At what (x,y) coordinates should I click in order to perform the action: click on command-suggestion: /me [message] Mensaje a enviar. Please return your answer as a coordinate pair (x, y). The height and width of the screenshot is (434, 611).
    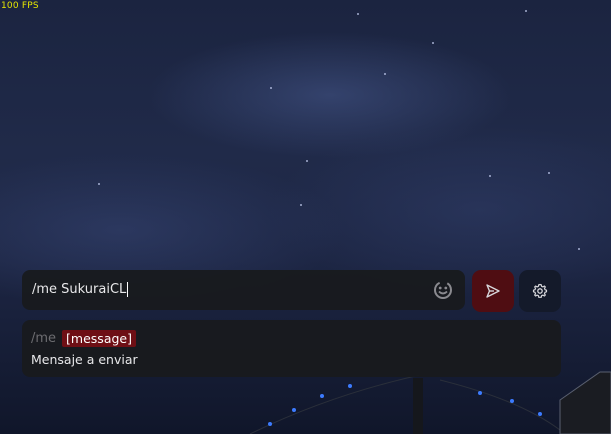
    Looking at the image, I should click on (291, 348).